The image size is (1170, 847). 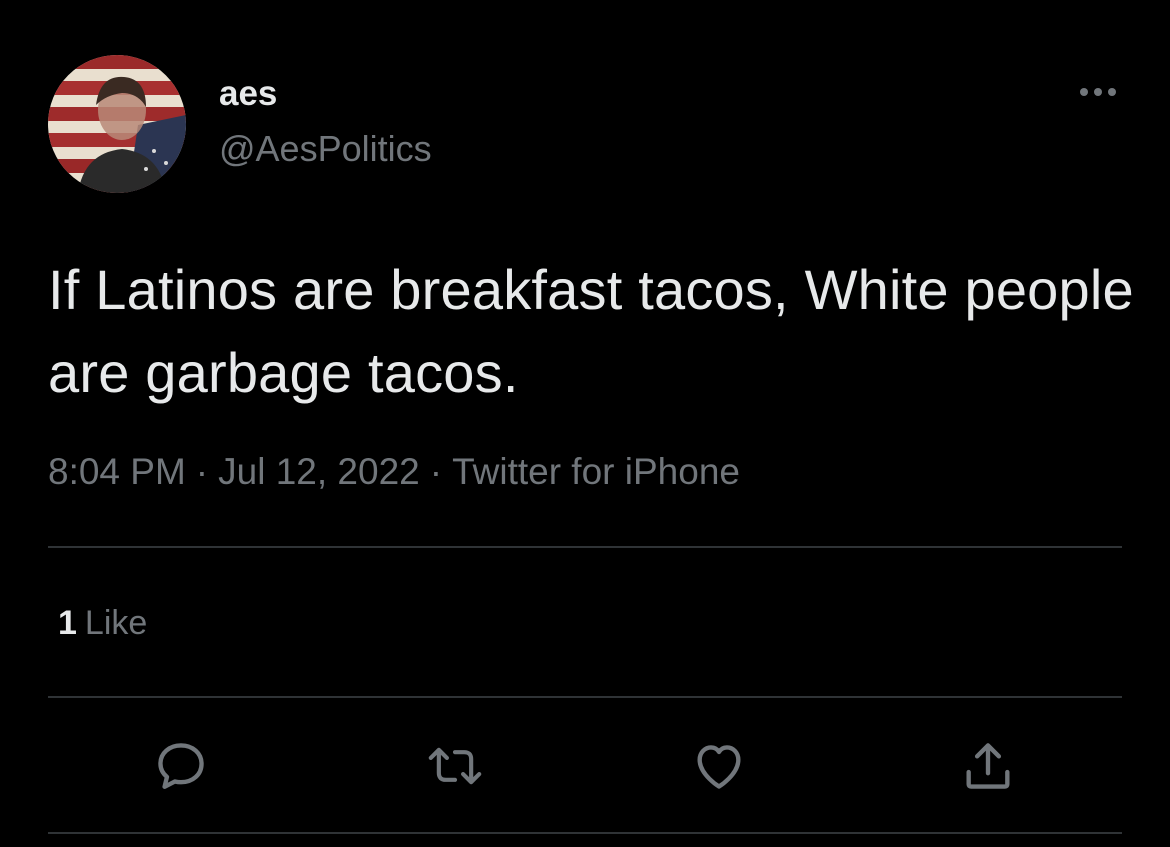 I want to click on reply-icon, so click(x=181, y=766).